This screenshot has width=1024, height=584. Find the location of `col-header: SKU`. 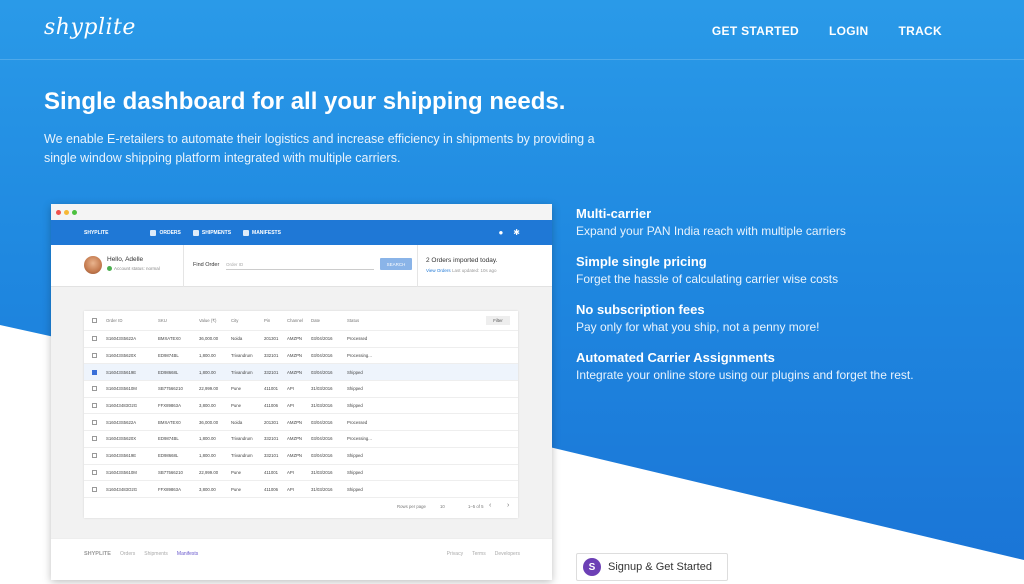

col-header: SKU is located at coordinates (162, 320).